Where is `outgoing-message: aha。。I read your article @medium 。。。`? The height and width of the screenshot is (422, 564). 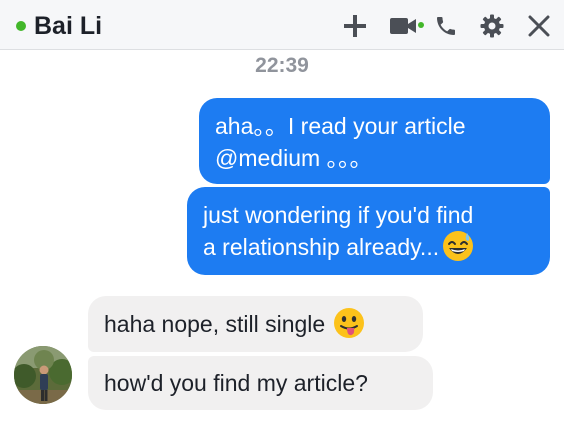 outgoing-message: aha。。I read your article @medium 。。。 is located at coordinates (374, 141).